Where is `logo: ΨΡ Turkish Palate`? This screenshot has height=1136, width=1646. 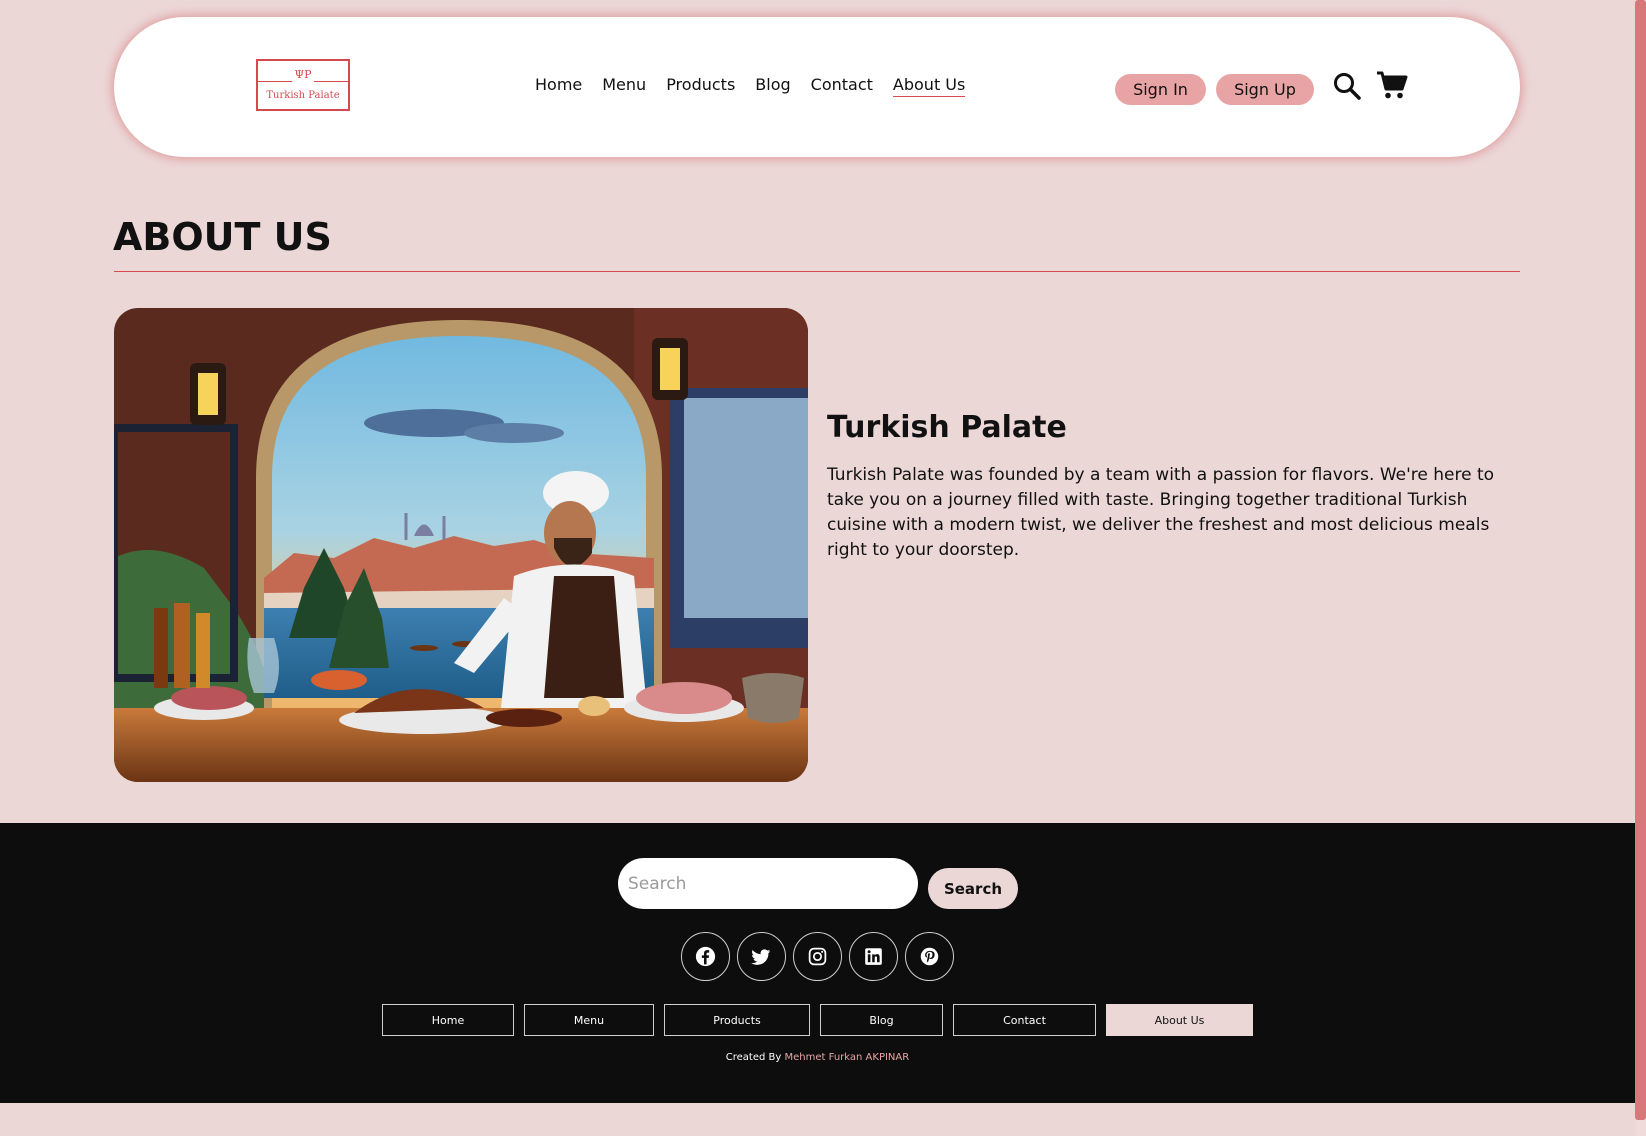
logo: ΨΡ Turkish Palate is located at coordinates (303, 85).